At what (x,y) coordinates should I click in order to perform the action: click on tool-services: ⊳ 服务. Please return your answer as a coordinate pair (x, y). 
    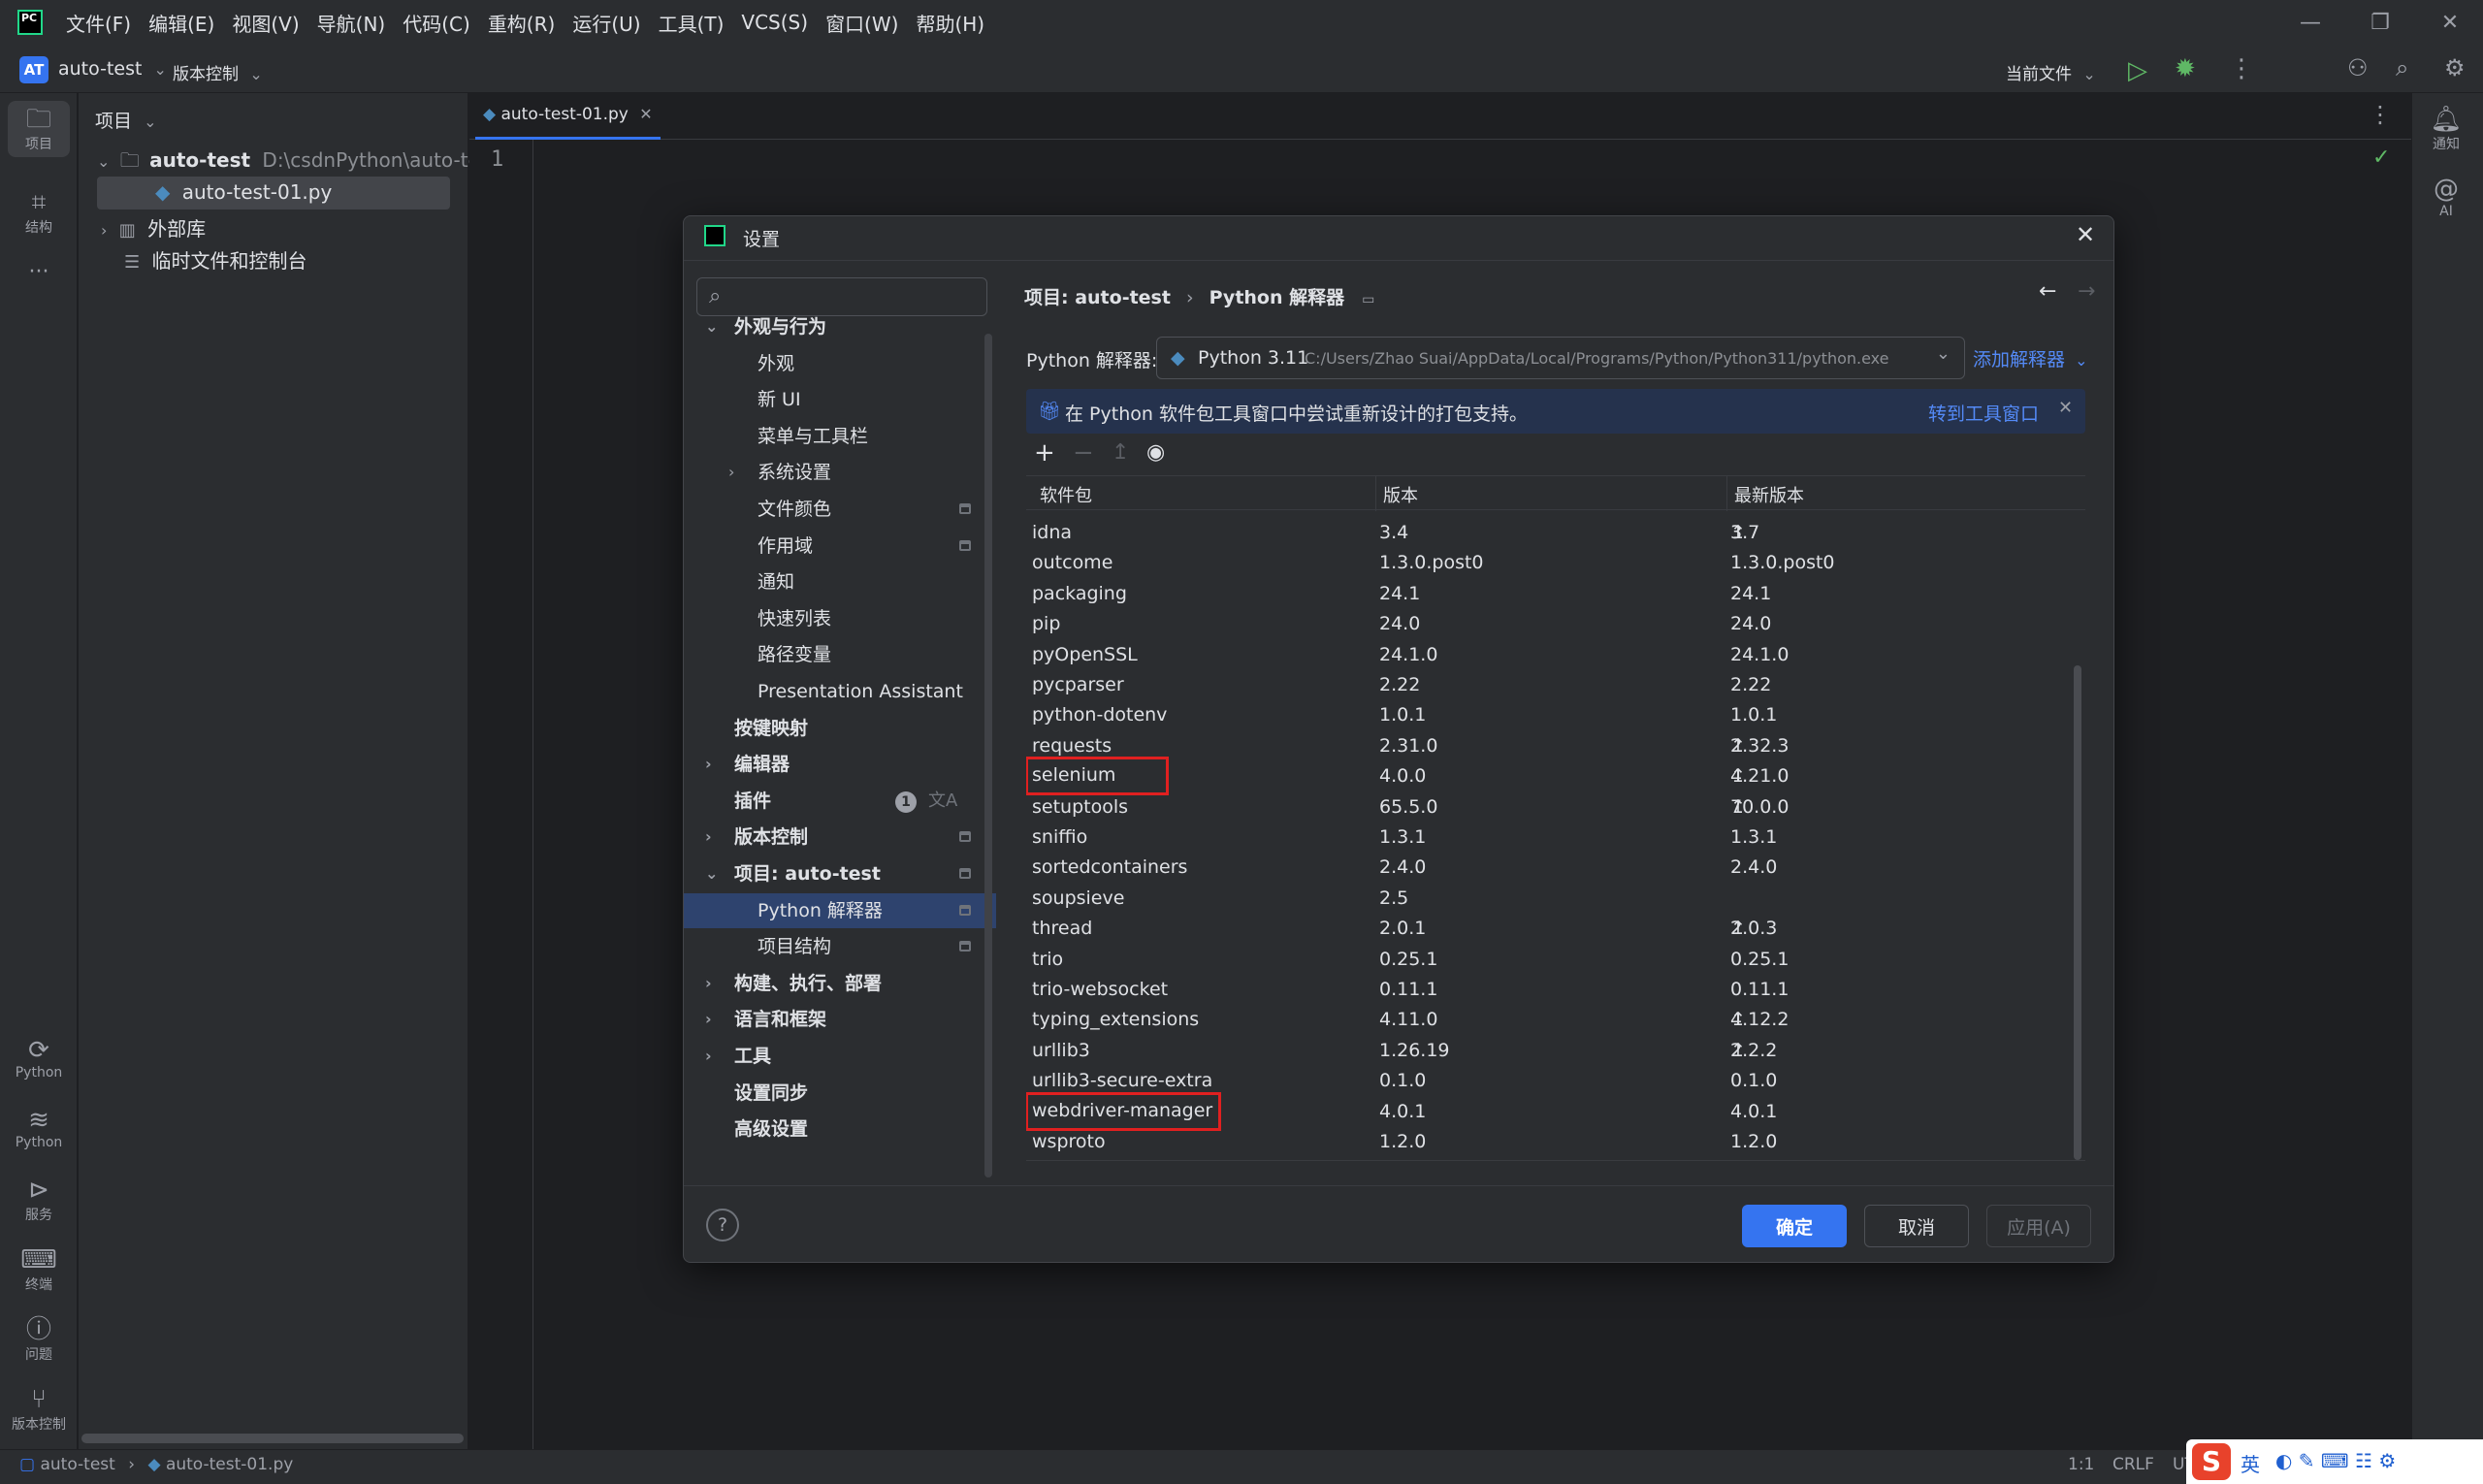
    Looking at the image, I should click on (39, 1201).